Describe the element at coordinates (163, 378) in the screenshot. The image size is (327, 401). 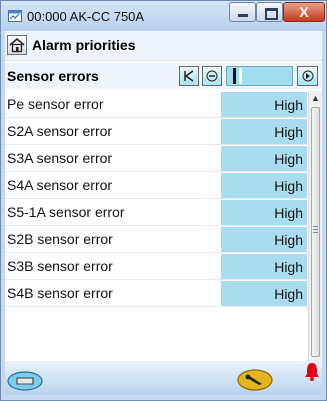
I see `footer-bar` at that location.